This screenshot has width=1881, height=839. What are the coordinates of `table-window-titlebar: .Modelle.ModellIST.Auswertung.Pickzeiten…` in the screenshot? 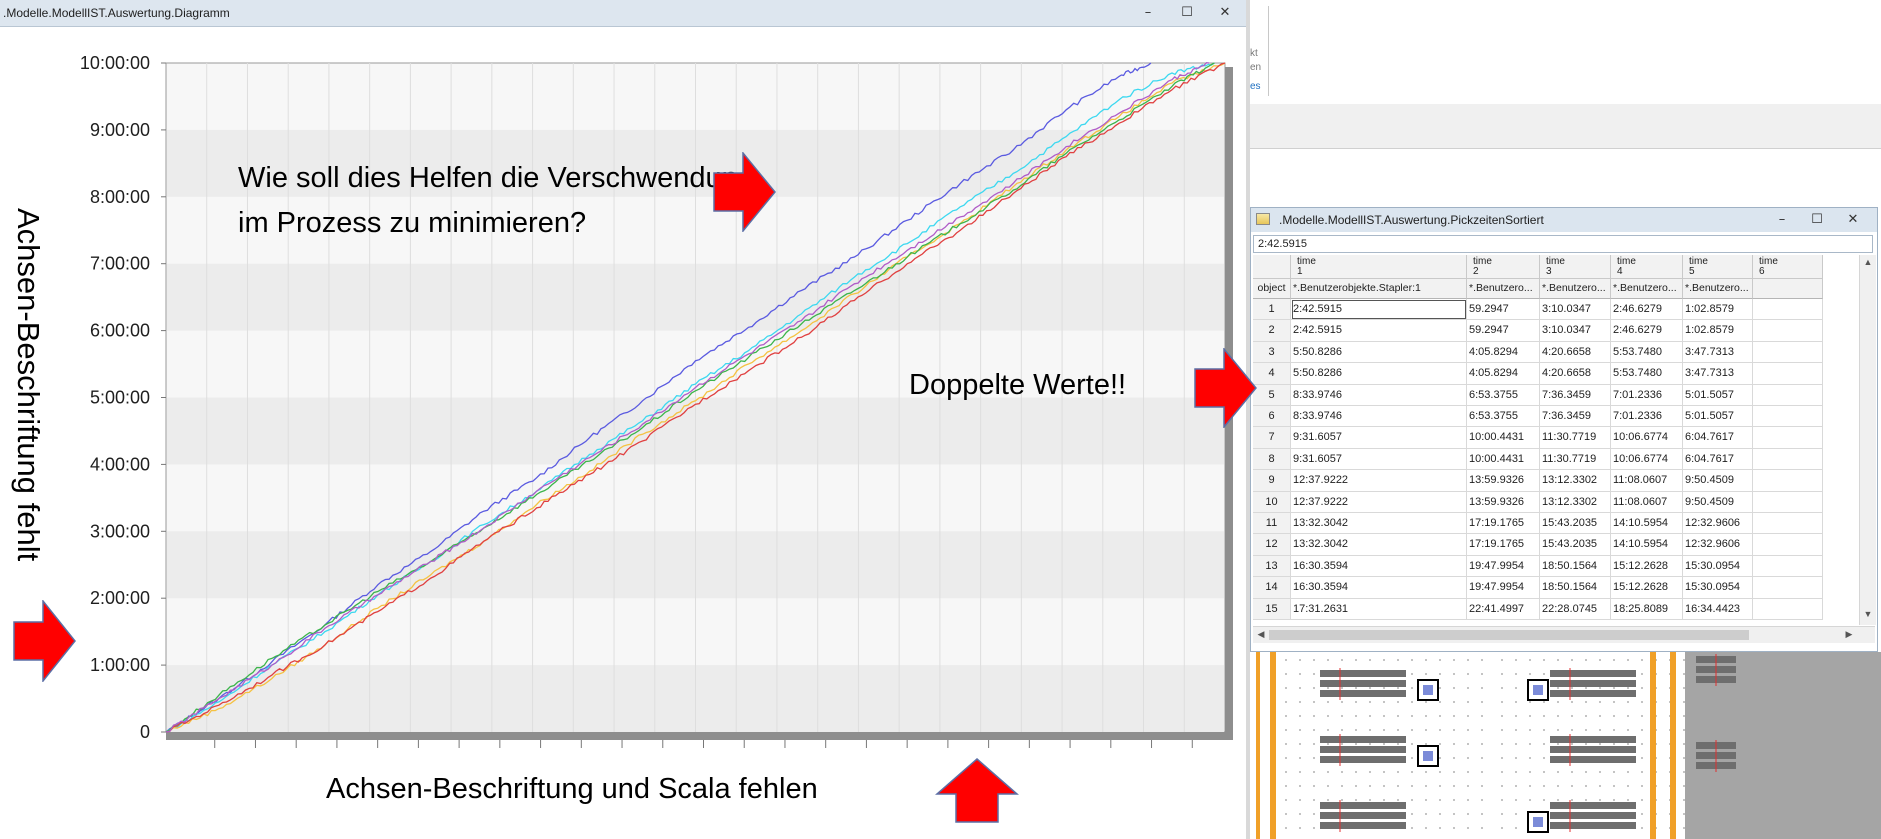 It's located at (1564, 220).